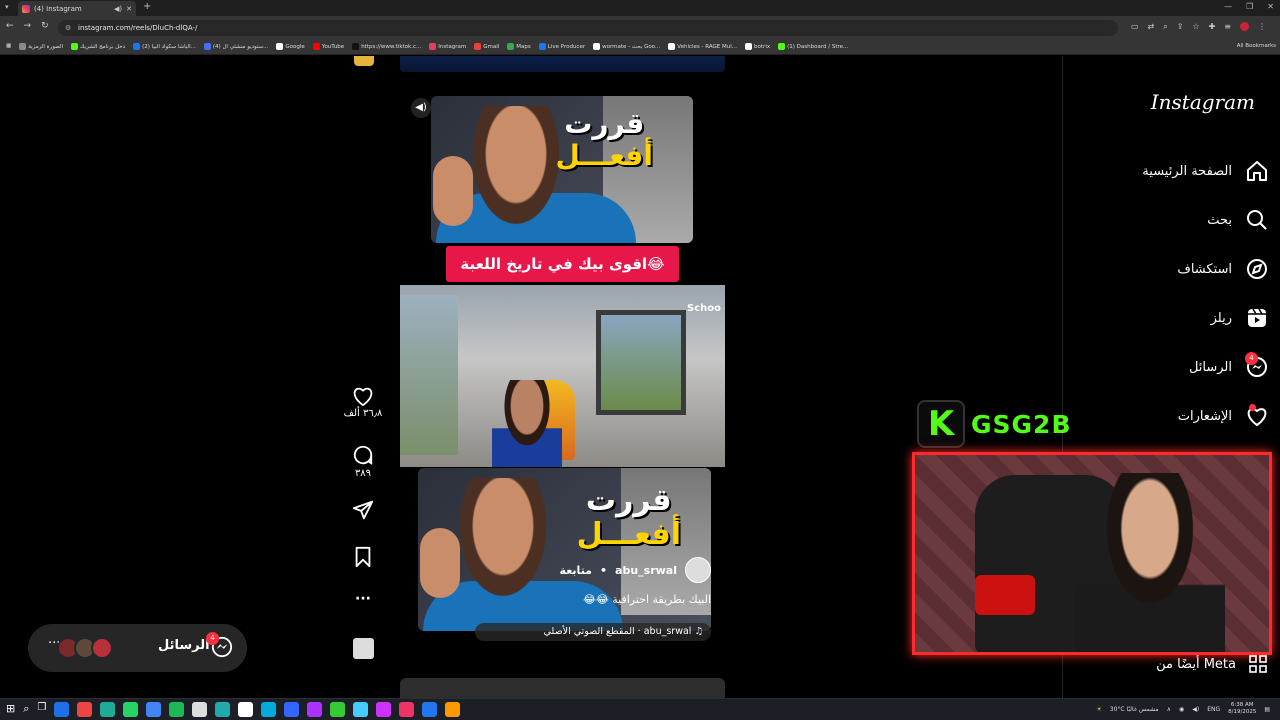 The image size is (1280, 720). What do you see at coordinates (7, 7) in the screenshot?
I see `tab-search-icon: ▾` at bounding box center [7, 7].